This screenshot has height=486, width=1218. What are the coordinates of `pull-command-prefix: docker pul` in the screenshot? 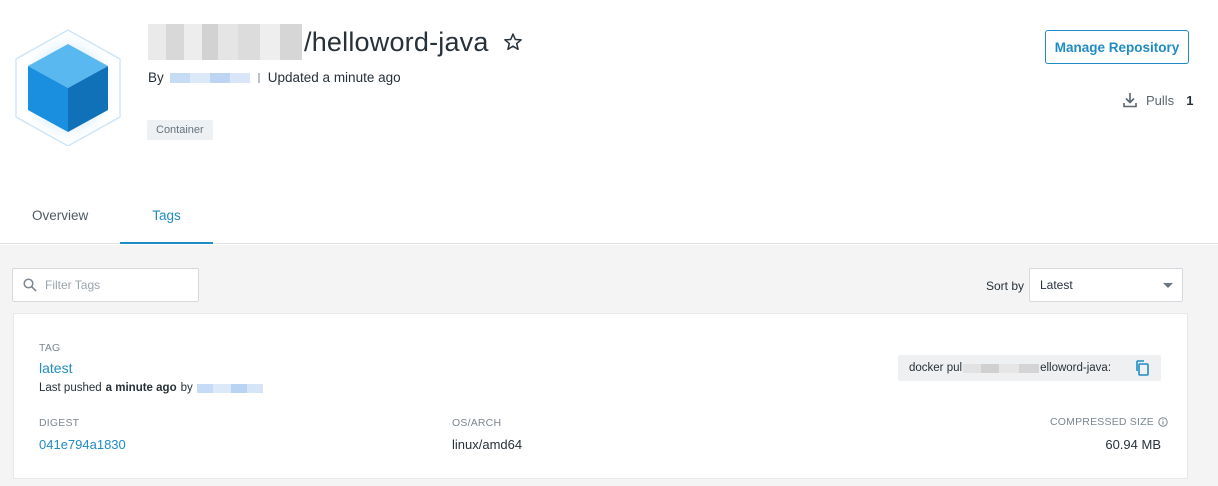 It's located at (936, 368).